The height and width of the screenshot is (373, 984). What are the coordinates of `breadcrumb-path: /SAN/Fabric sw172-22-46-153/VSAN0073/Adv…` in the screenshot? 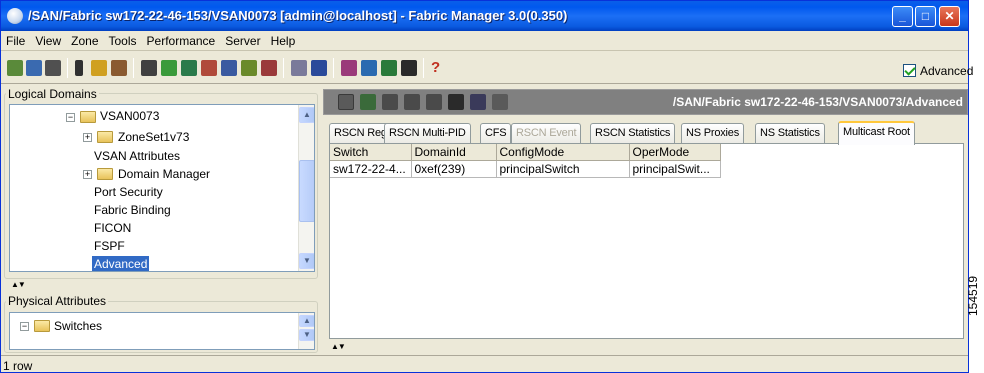 It's located at (817, 102).